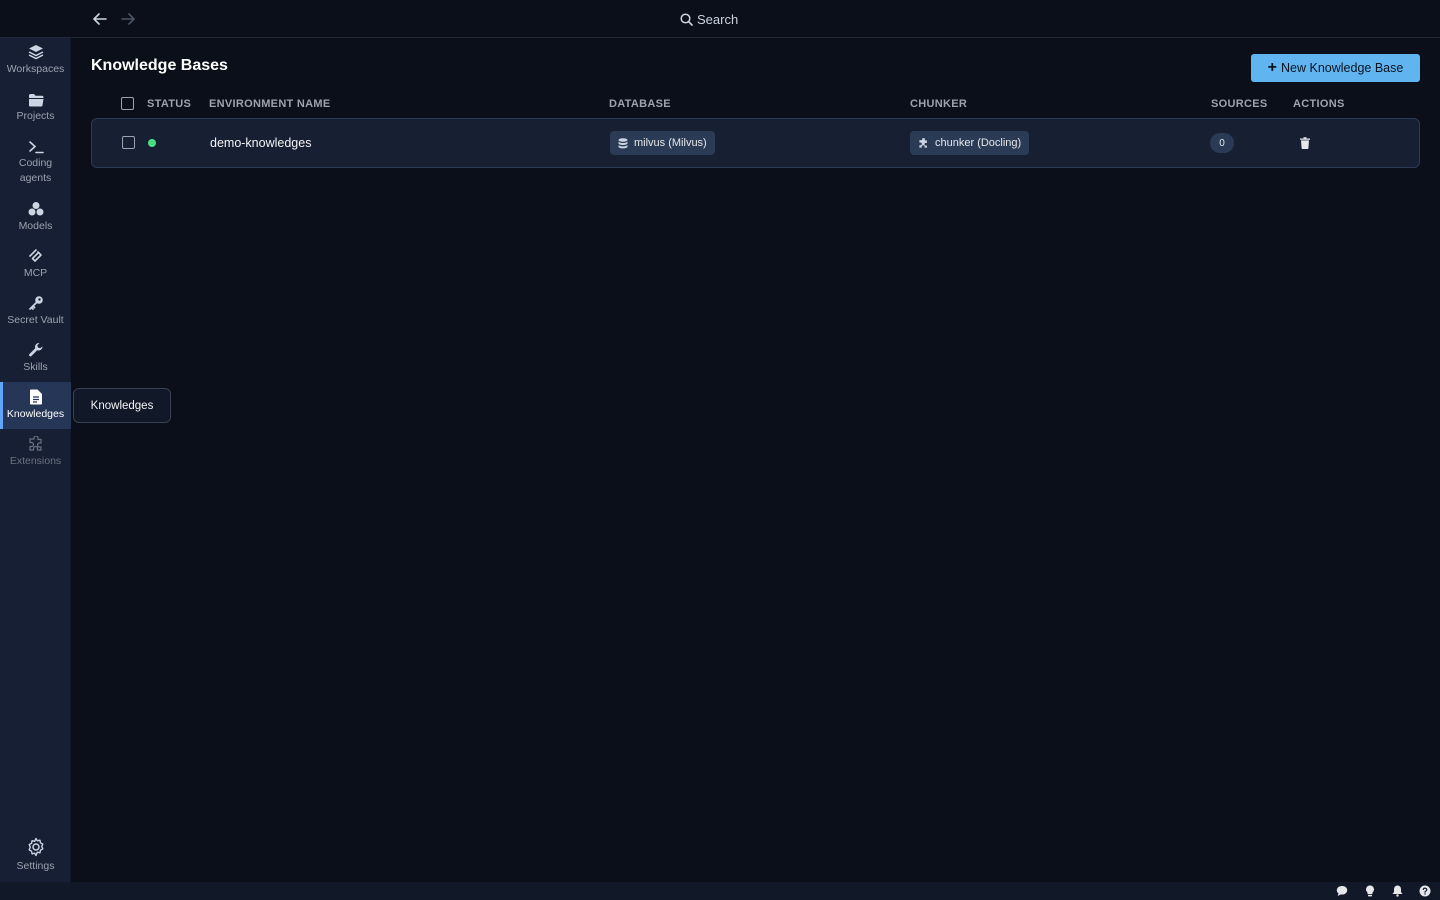 This screenshot has width=1440, height=900. What do you see at coordinates (623, 142) in the screenshot?
I see `database-icon` at bounding box center [623, 142].